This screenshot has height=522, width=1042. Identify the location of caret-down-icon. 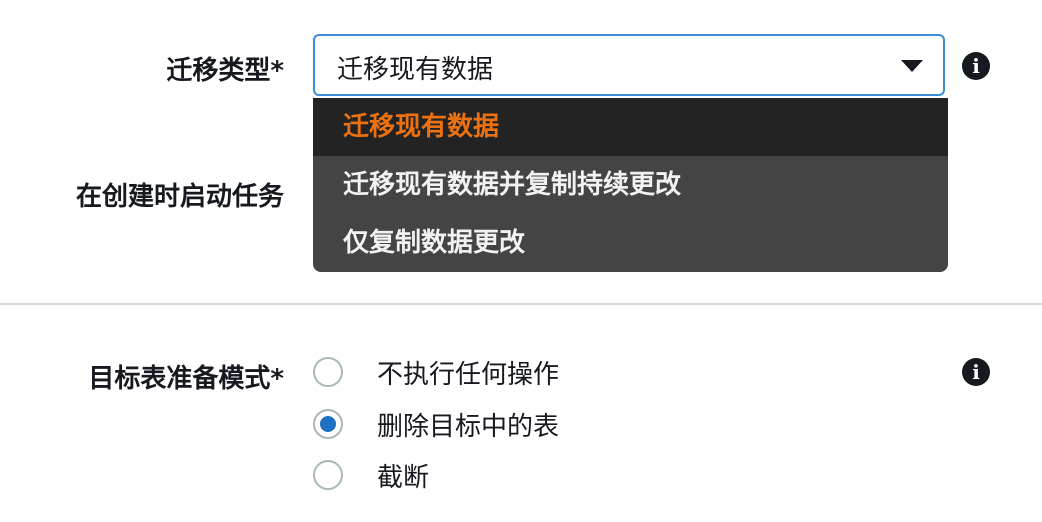
(912, 66).